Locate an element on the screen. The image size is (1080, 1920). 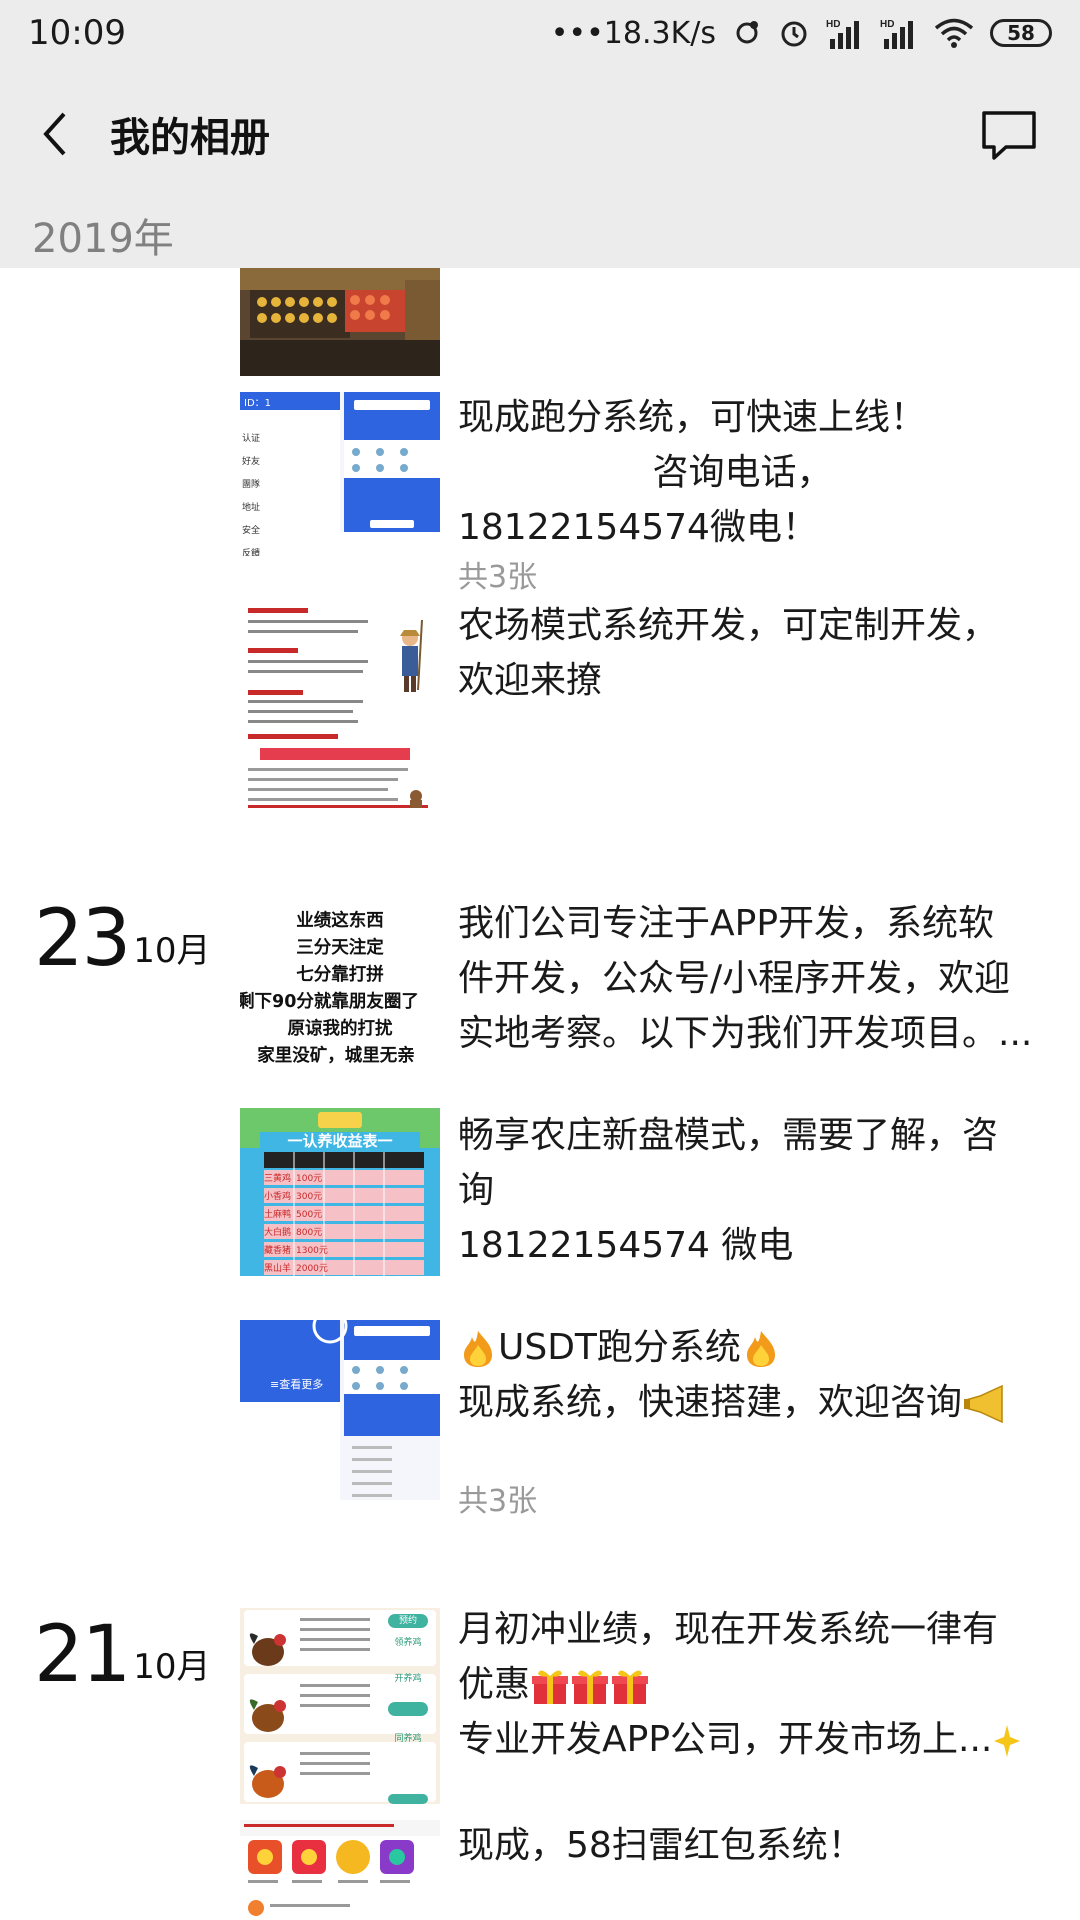
post-text-line: 我们公司专注于APP开发，系统软 is located at coordinates (726, 923).